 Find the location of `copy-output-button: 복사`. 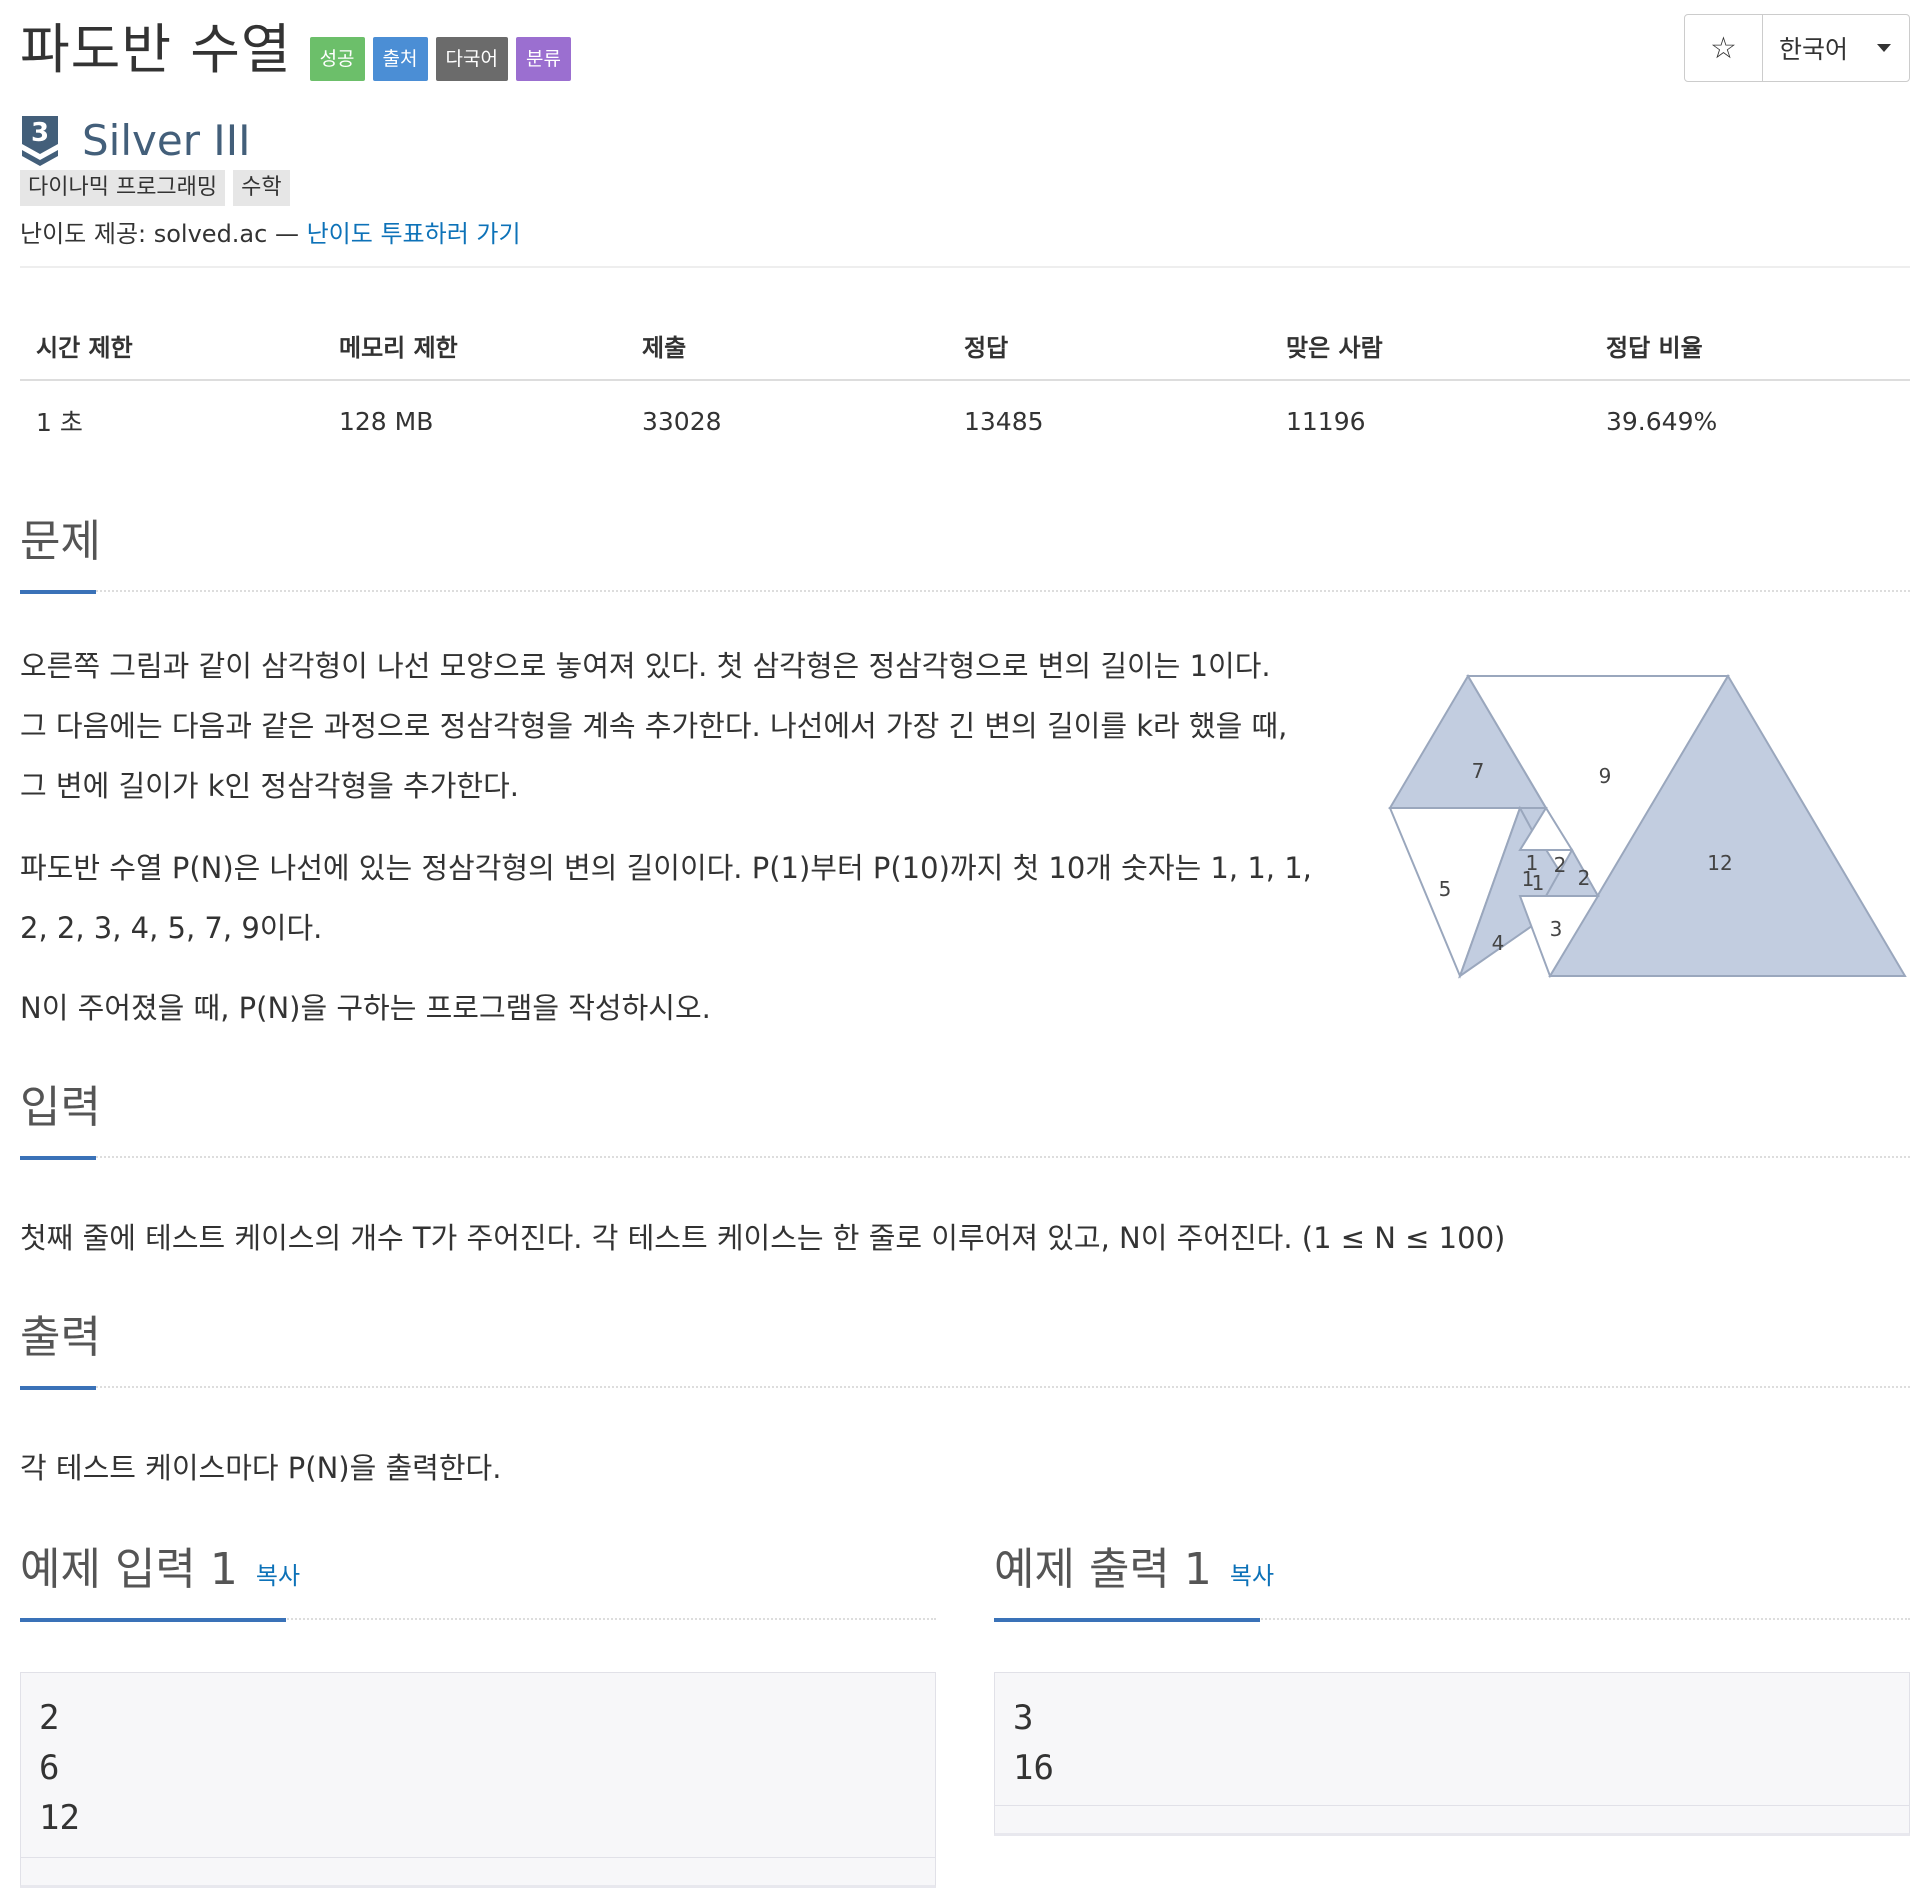

copy-output-button: 복사 is located at coordinates (1252, 1576).